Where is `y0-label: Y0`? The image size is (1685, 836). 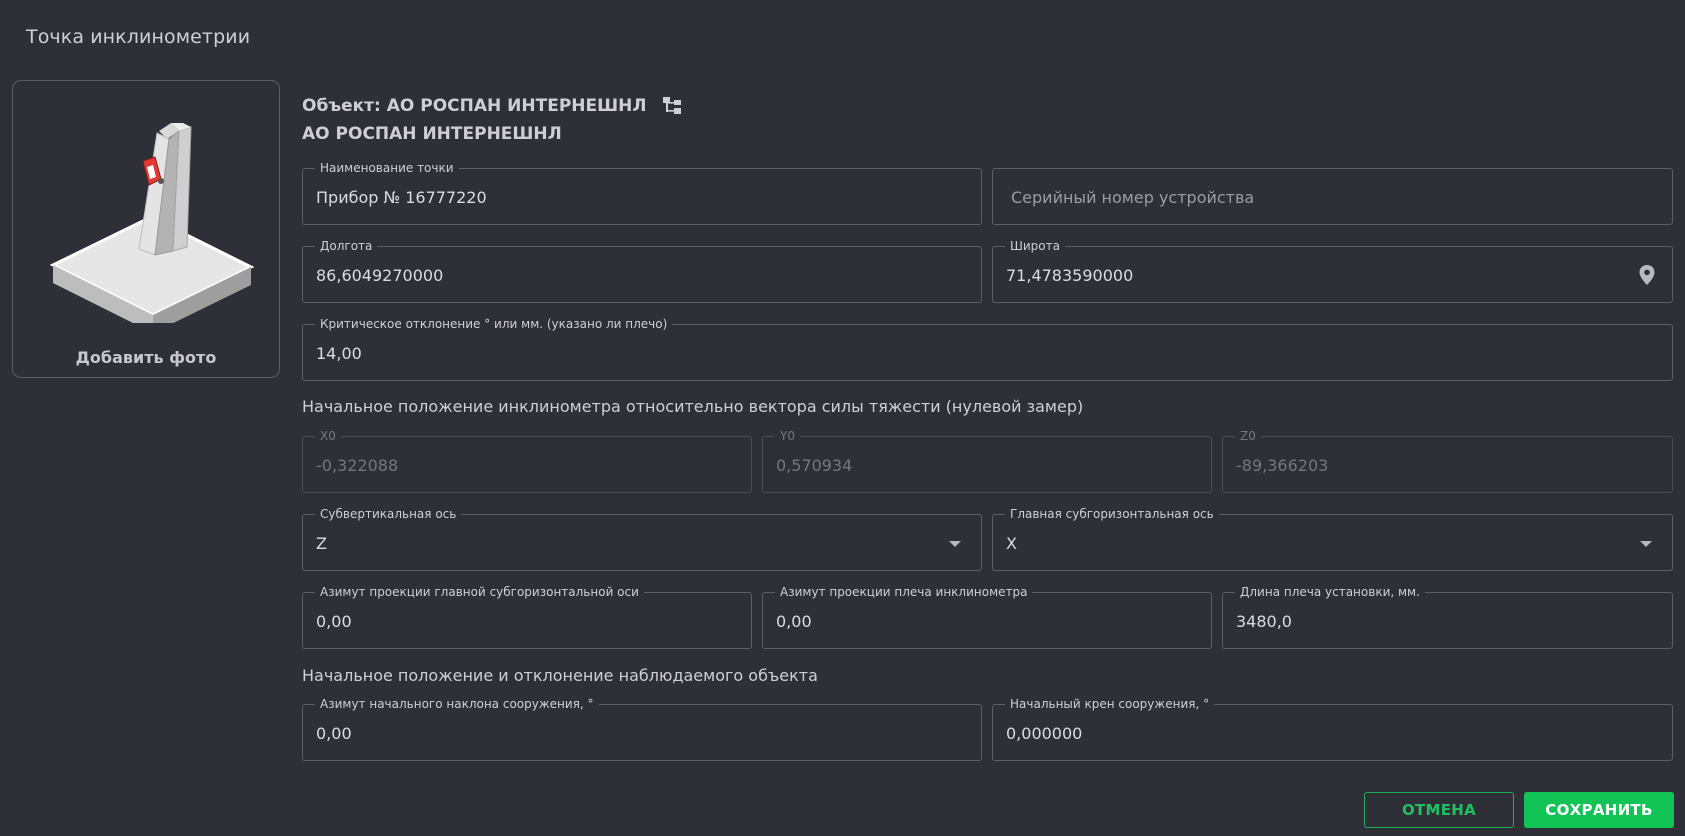 y0-label: Y0 is located at coordinates (787, 436).